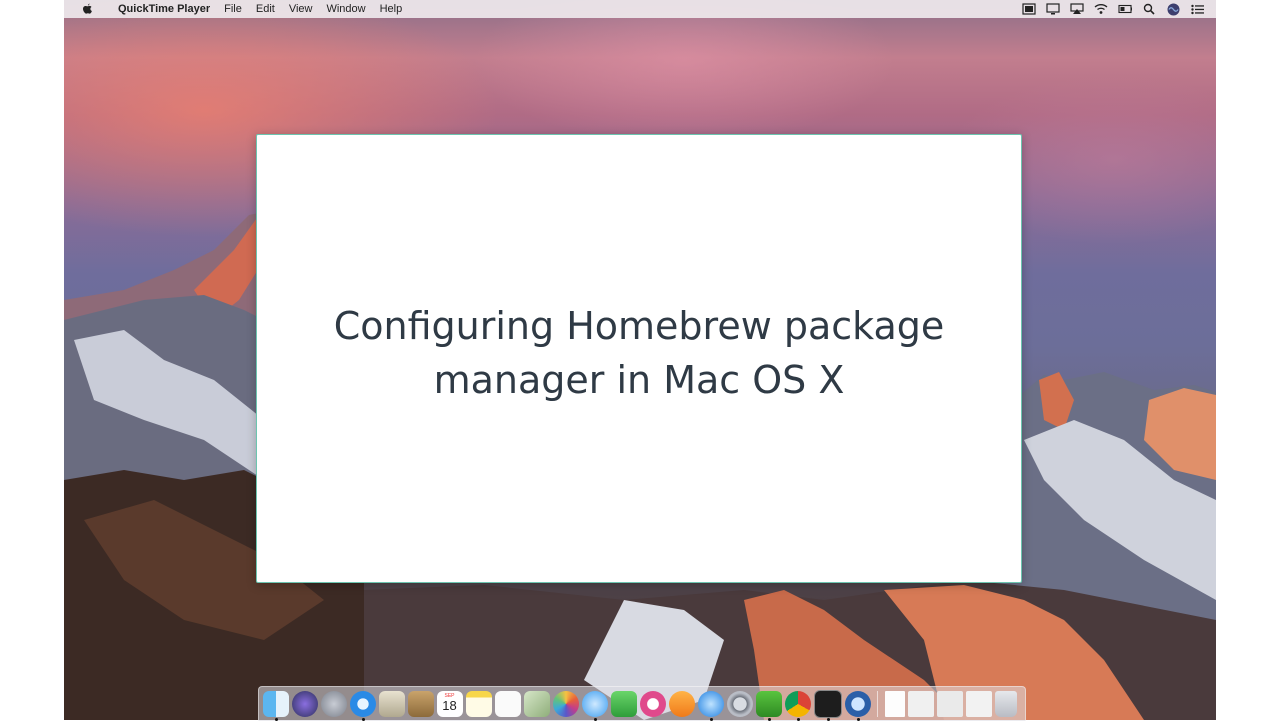 This screenshot has width=1280, height=721. Describe the element at coordinates (420, 704) in the screenshot. I see `contacts-icon` at that location.